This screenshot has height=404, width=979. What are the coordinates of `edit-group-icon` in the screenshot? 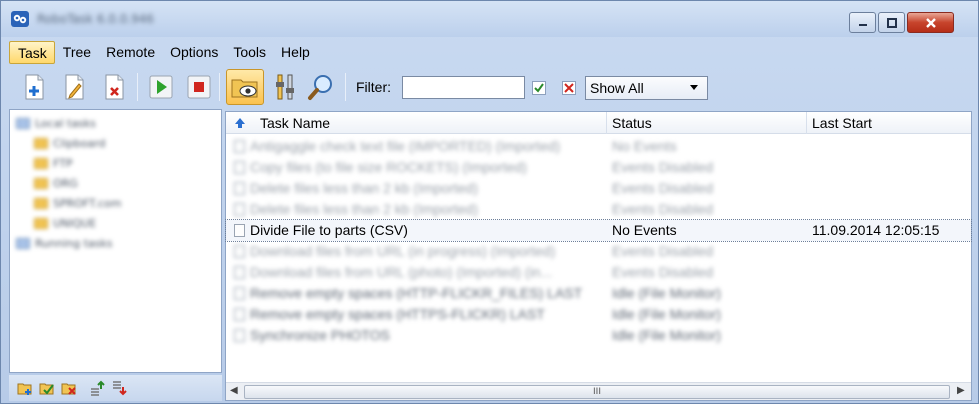 It's located at (47, 388).